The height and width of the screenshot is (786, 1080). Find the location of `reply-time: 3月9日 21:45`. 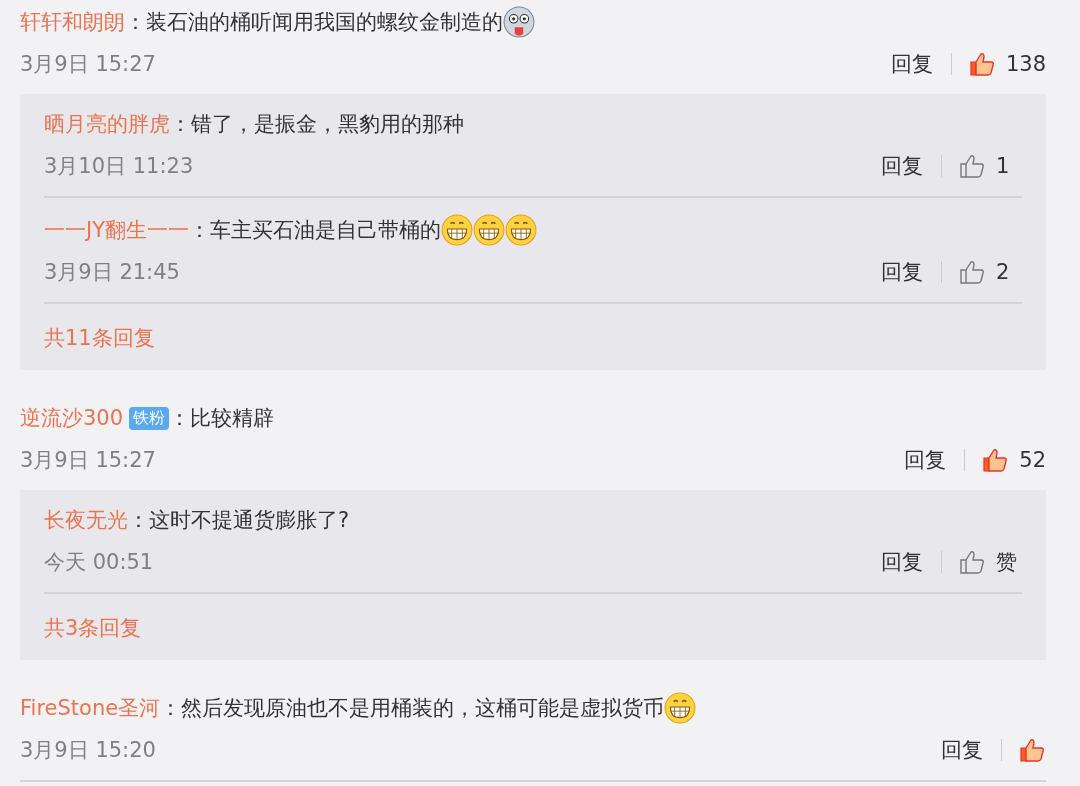

reply-time: 3月9日 21:45 is located at coordinates (112, 272).